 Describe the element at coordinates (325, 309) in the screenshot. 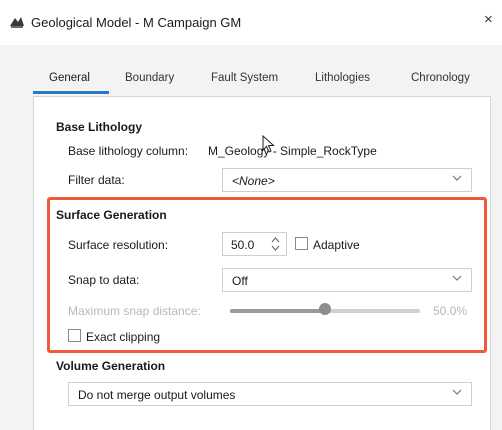

I see `slider-thumb` at that location.